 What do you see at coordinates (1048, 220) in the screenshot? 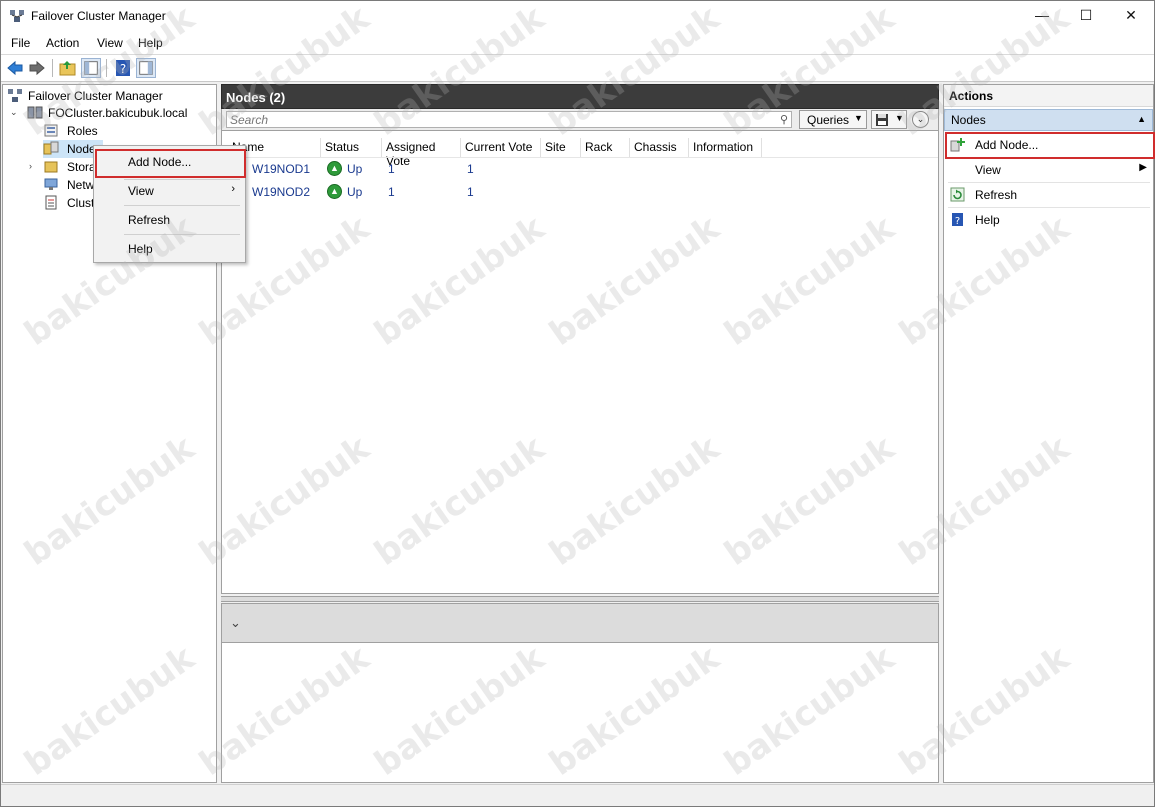
I see `action-help: ? Help` at bounding box center [1048, 220].